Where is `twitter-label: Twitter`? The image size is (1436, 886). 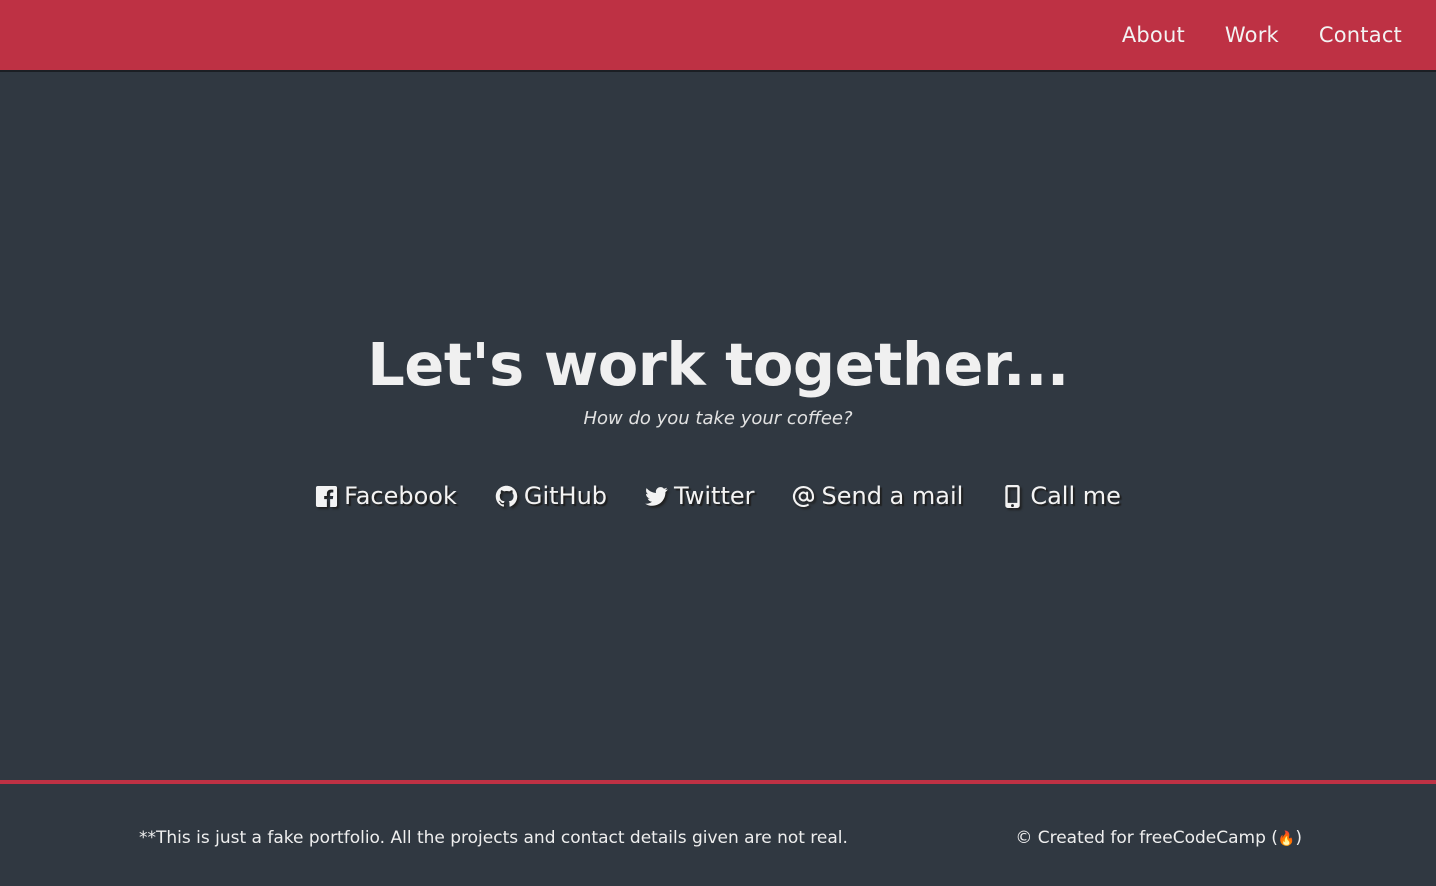 twitter-label: Twitter is located at coordinates (714, 496).